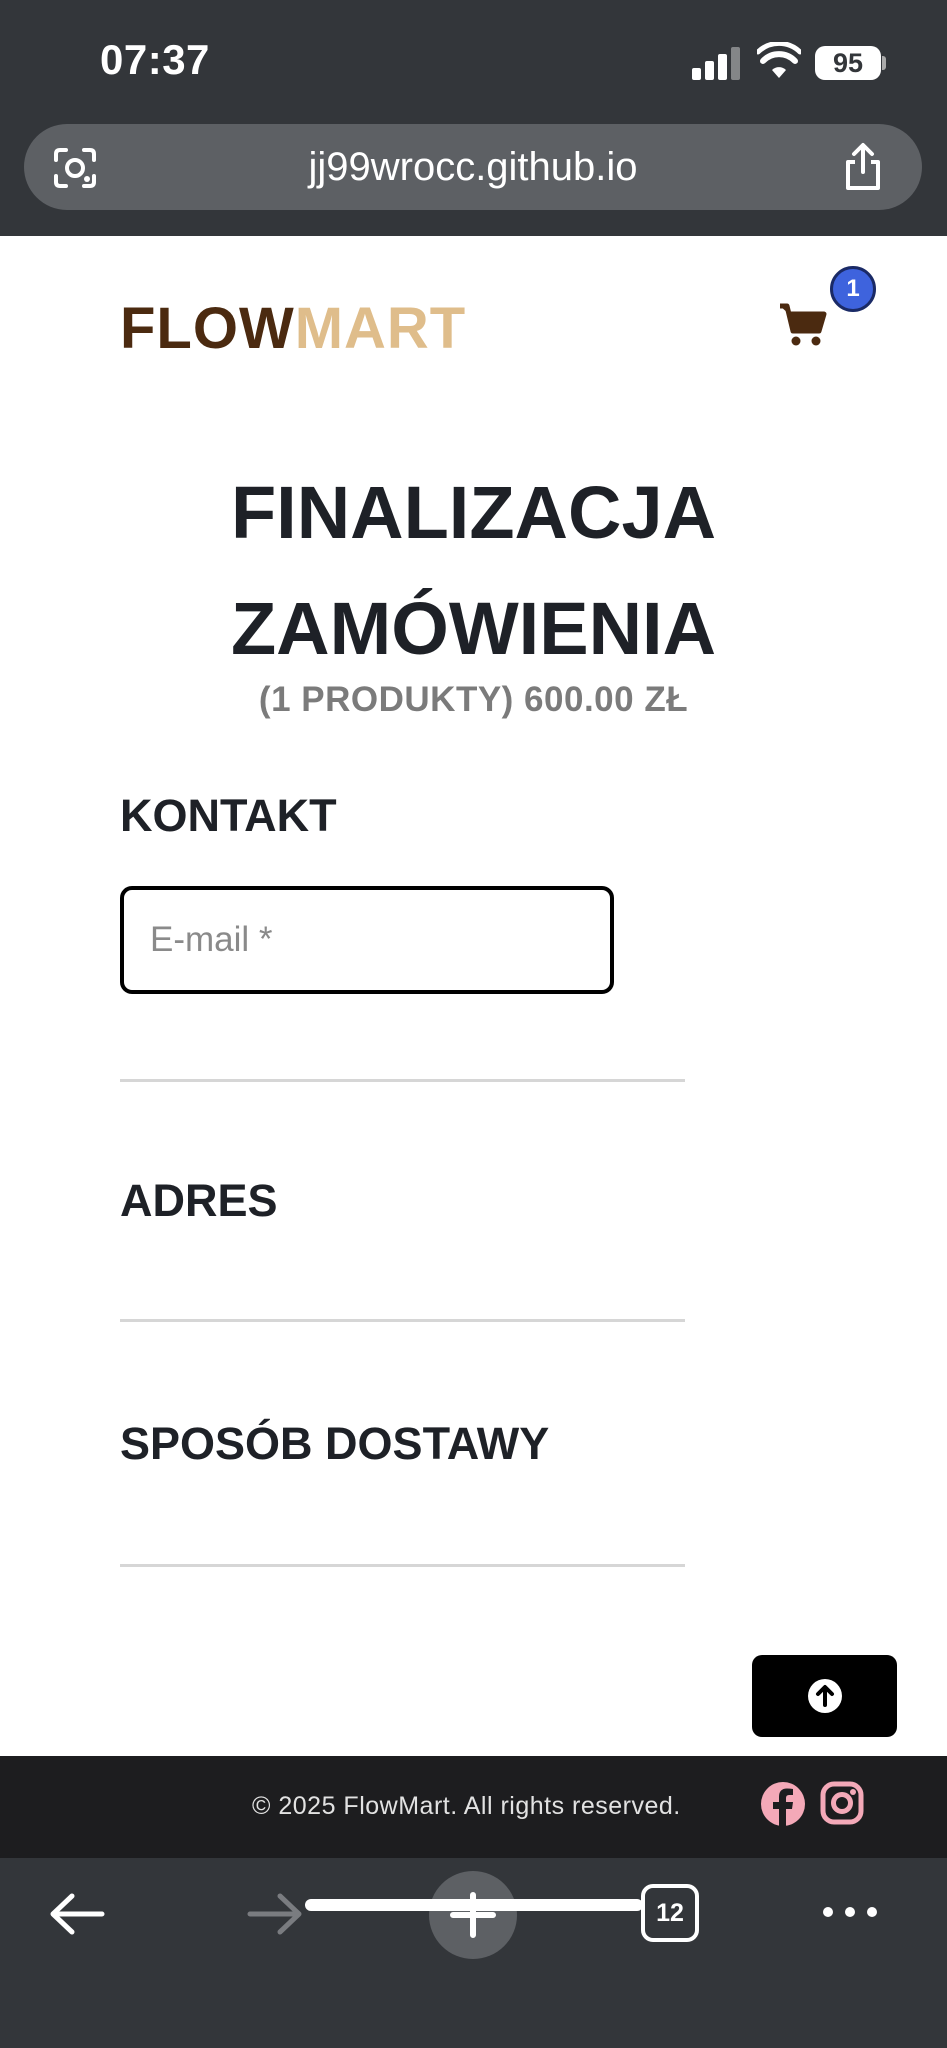  What do you see at coordinates (75, 168) in the screenshot?
I see `lens-icon` at bounding box center [75, 168].